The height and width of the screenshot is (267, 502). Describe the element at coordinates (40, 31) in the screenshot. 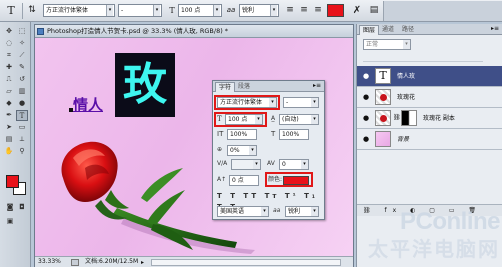

I see `ps-doc-icon` at that location.